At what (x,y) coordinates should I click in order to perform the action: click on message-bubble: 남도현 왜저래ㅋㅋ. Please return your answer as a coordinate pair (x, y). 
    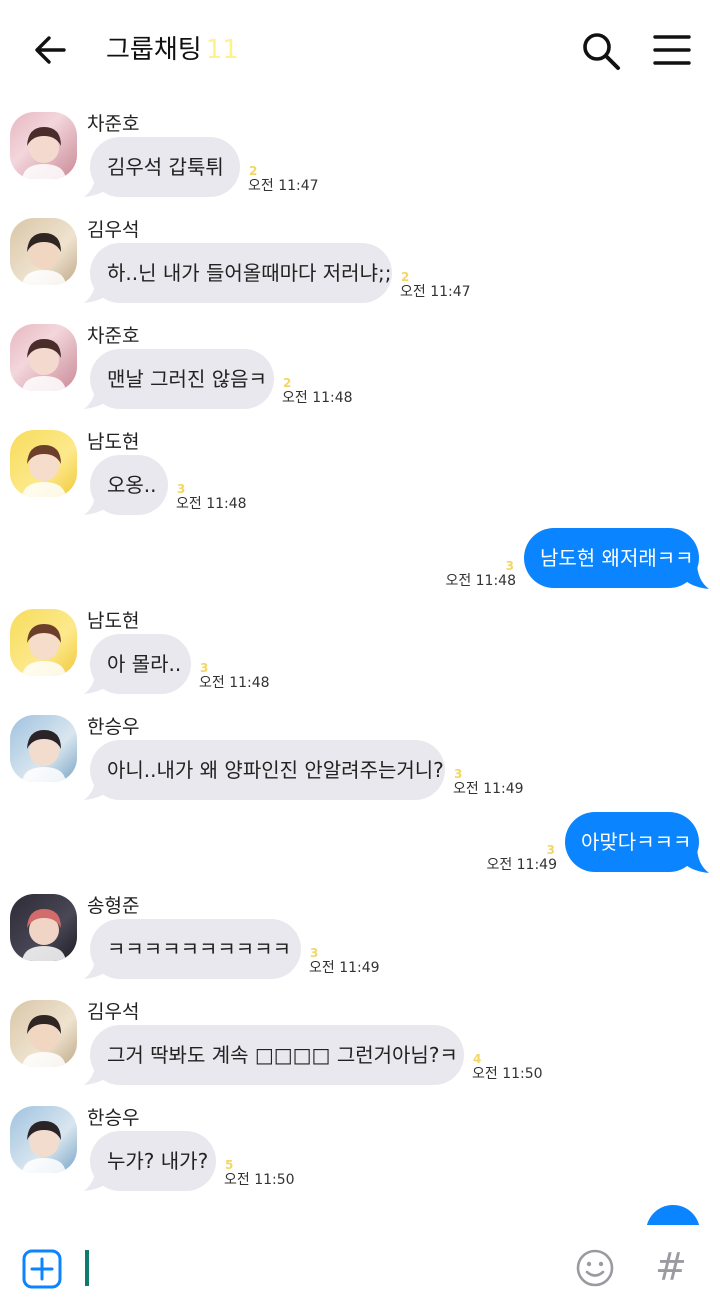
    Looking at the image, I should click on (611, 558).